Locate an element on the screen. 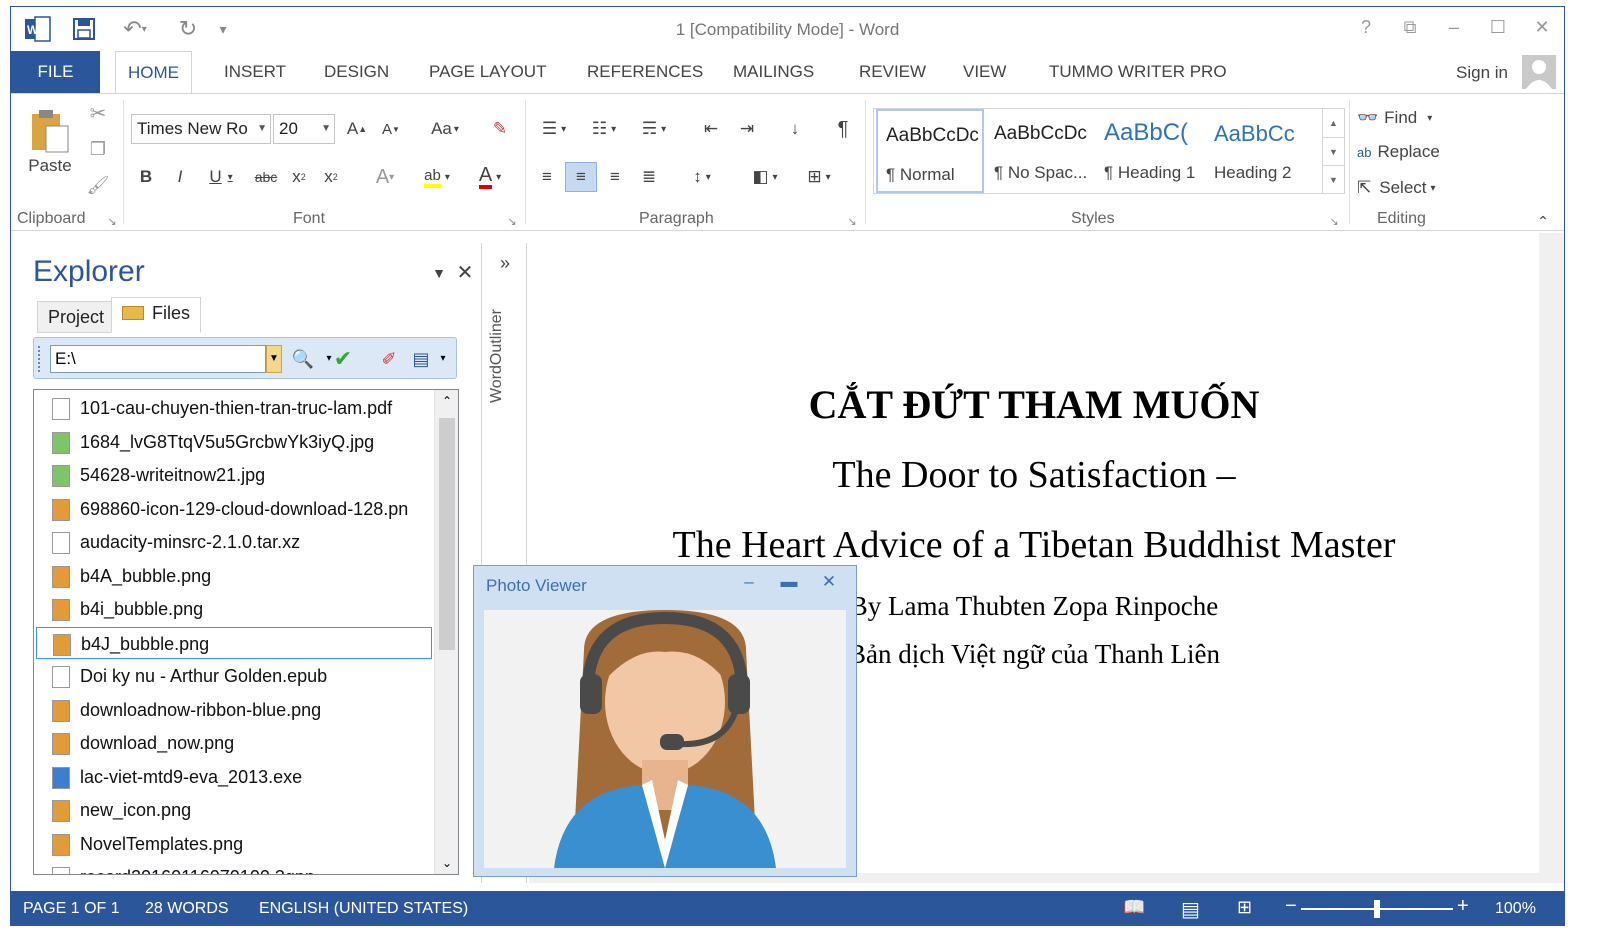 The width and height of the screenshot is (1600, 947). file-list-item: b4A_bubble.png is located at coordinates (234, 576).